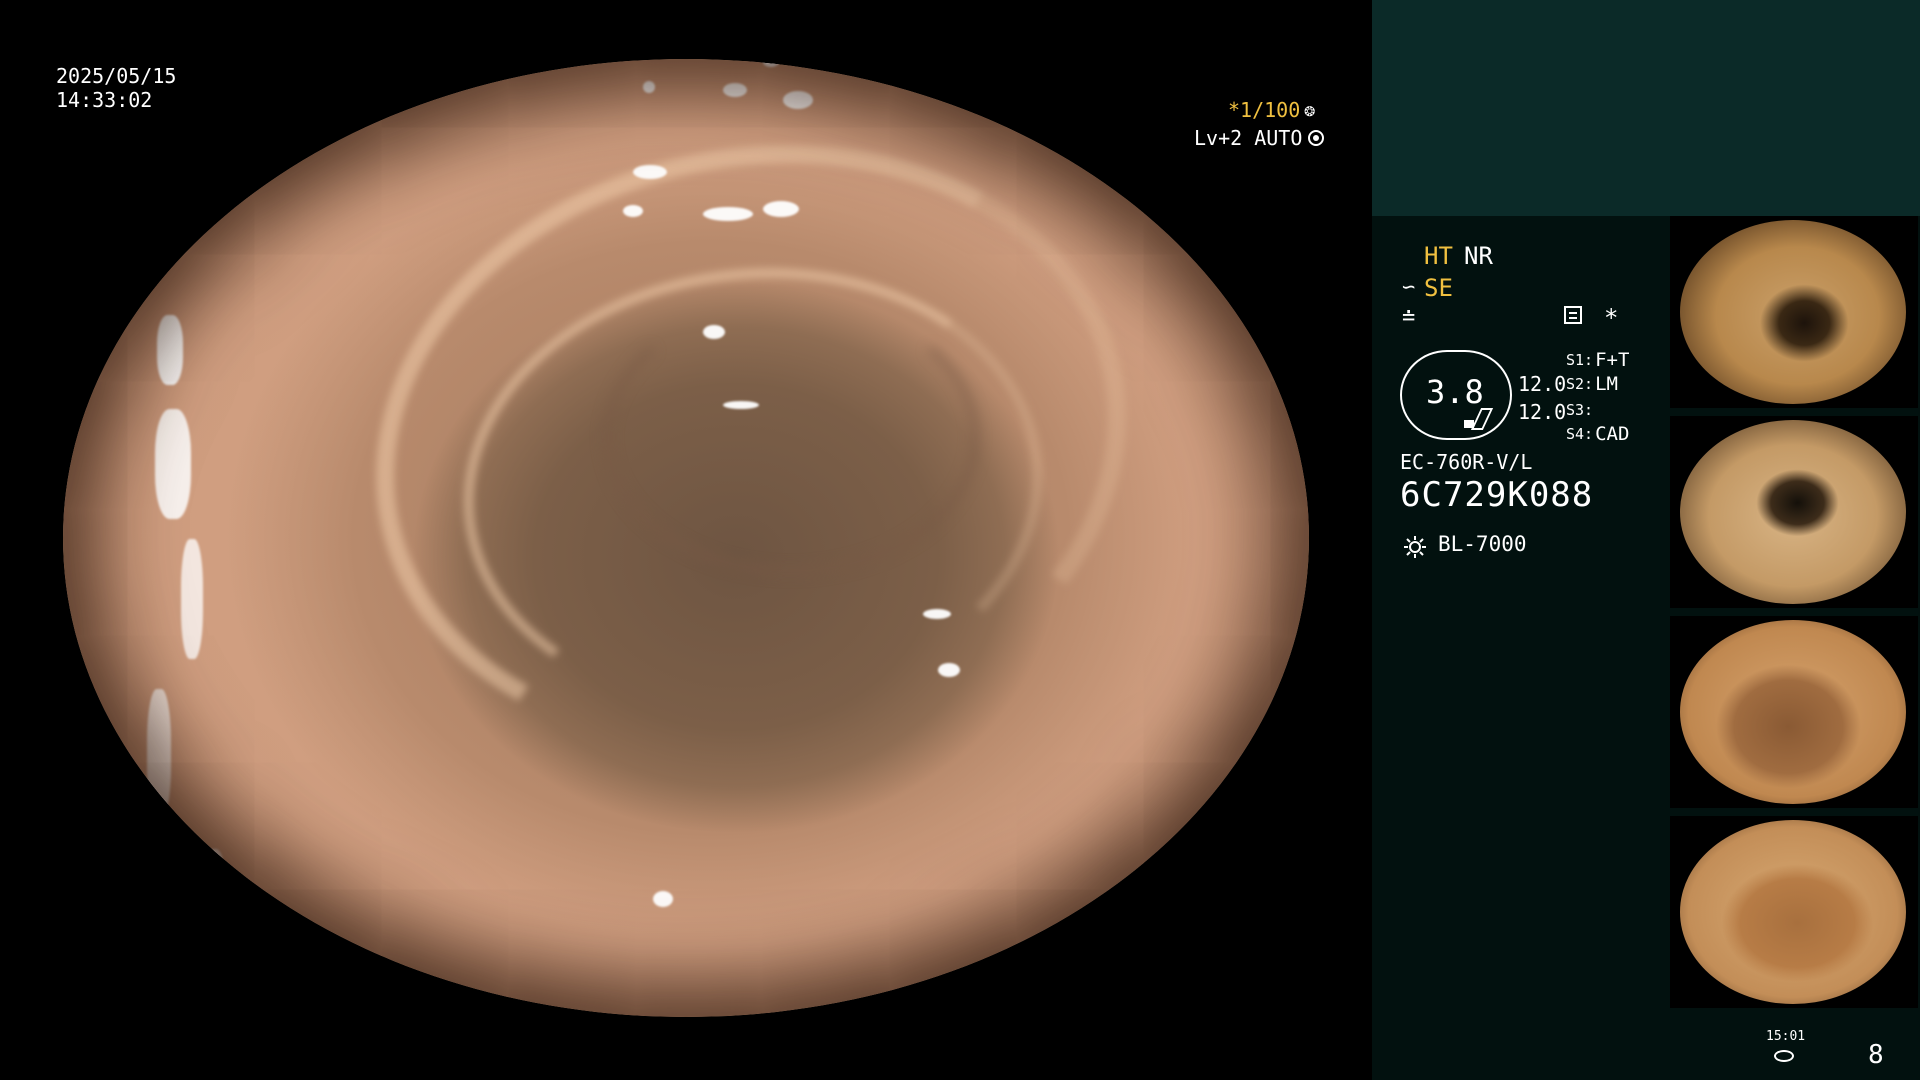 The height and width of the screenshot is (1080, 1920). What do you see at coordinates (1482, 544) in the screenshot?
I see `light-source-label: BL-7000` at bounding box center [1482, 544].